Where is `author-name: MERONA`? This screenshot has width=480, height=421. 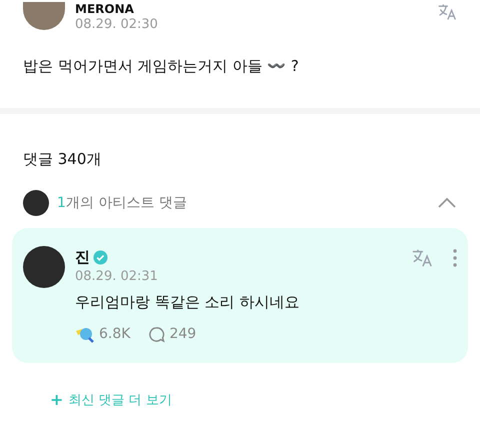 author-name: MERONA is located at coordinates (105, 9).